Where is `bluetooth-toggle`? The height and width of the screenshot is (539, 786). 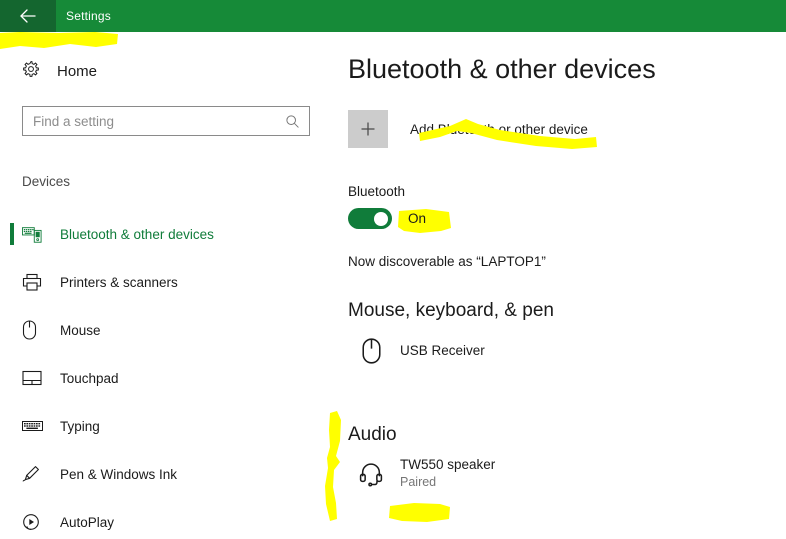 bluetooth-toggle is located at coordinates (370, 218).